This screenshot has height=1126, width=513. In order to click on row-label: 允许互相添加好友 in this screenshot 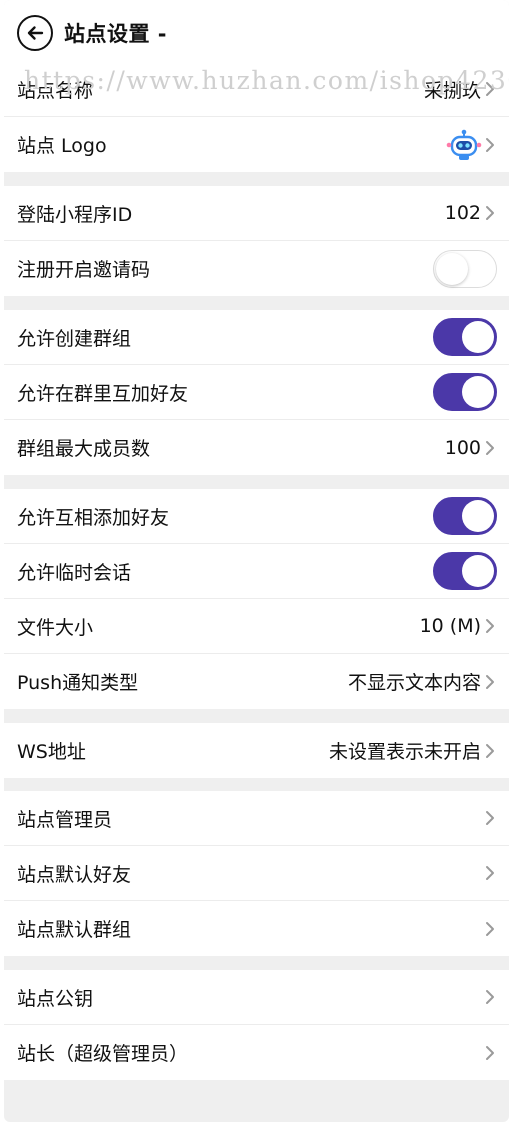, I will do `click(93, 517)`.